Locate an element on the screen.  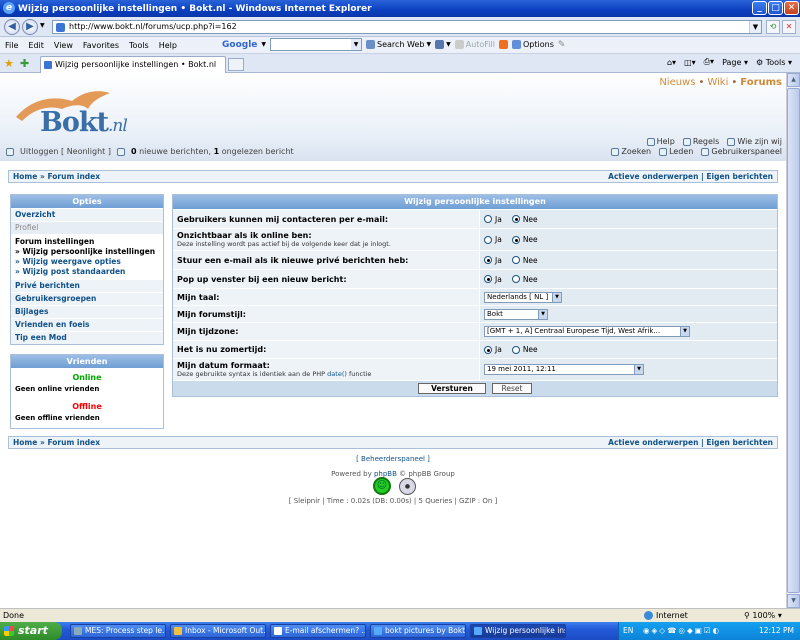
radio-email-contact-yes is located at coordinates (488, 219).